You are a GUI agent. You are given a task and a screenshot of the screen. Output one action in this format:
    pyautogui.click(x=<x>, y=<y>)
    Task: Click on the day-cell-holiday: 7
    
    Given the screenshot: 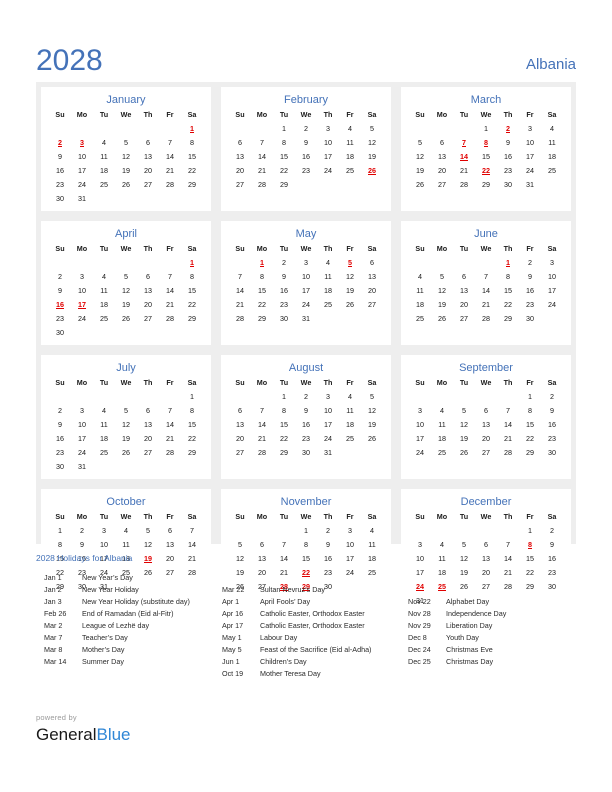 What is the action you would take?
    pyautogui.click(x=464, y=142)
    